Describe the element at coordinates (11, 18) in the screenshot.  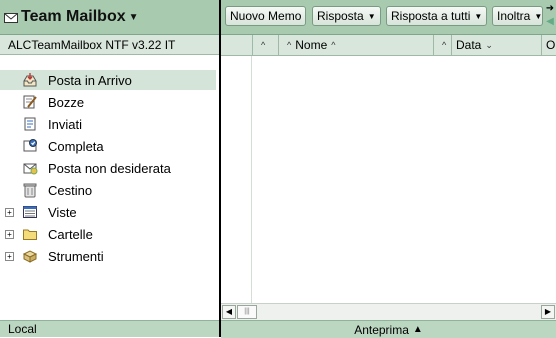
I see `mailbox-envelope-icon` at that location.